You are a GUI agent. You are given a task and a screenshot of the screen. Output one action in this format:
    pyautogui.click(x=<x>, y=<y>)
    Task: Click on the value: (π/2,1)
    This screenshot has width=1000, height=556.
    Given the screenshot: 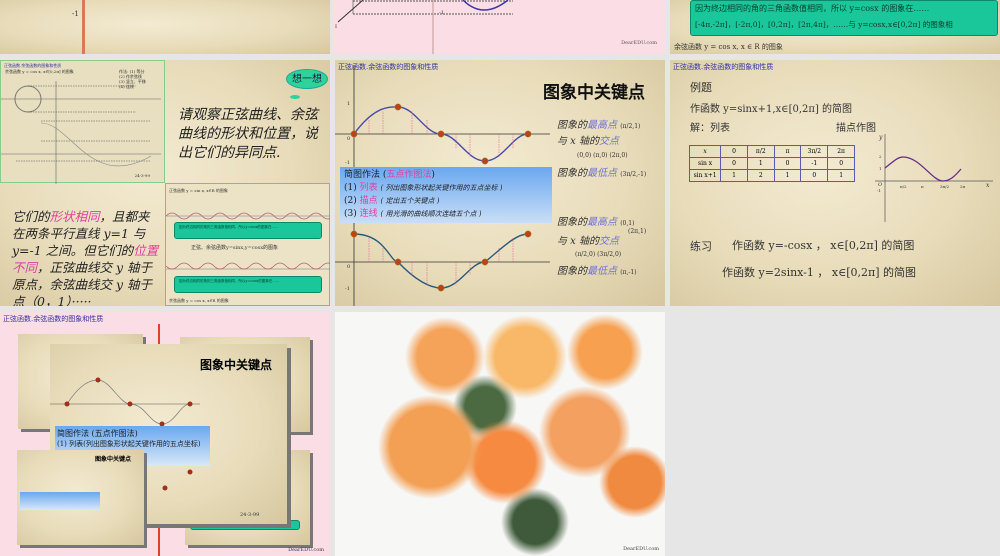 What is the action you would take?
    pyautogui.click(x=630, y=126)
    